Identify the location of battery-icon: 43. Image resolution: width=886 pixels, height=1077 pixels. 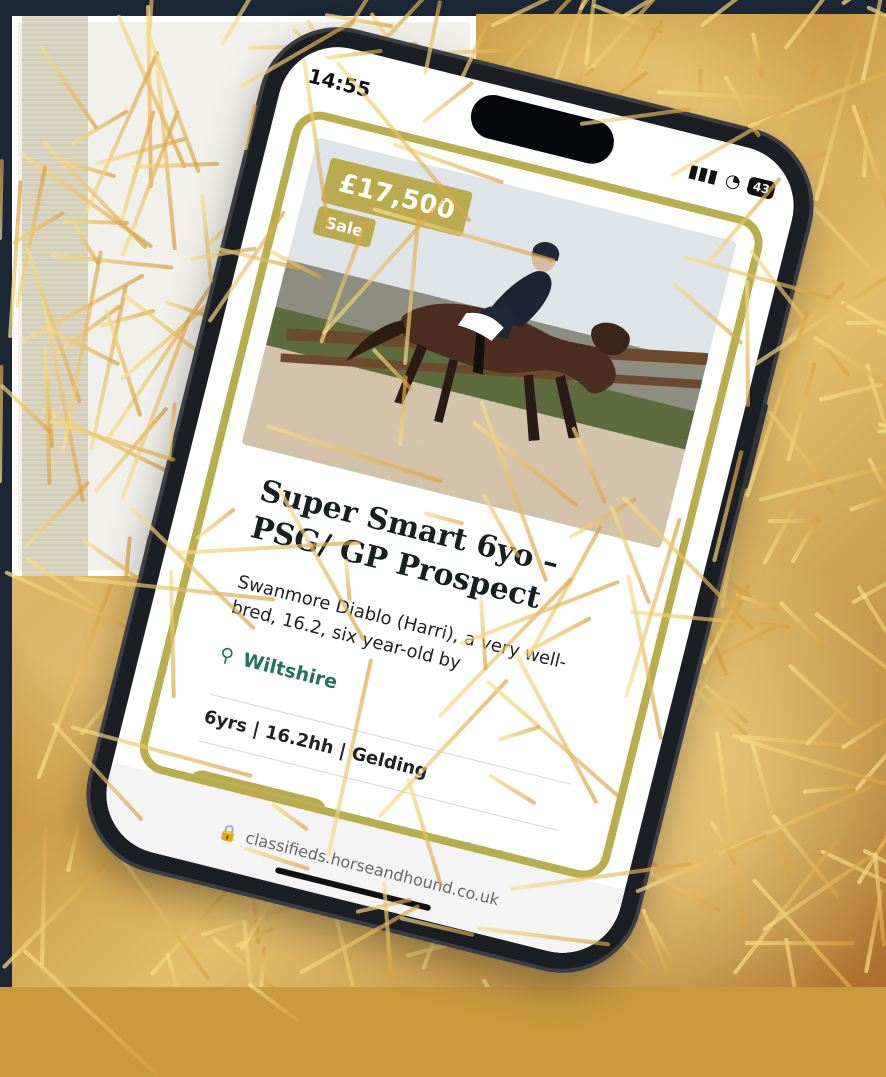
(761, 188).